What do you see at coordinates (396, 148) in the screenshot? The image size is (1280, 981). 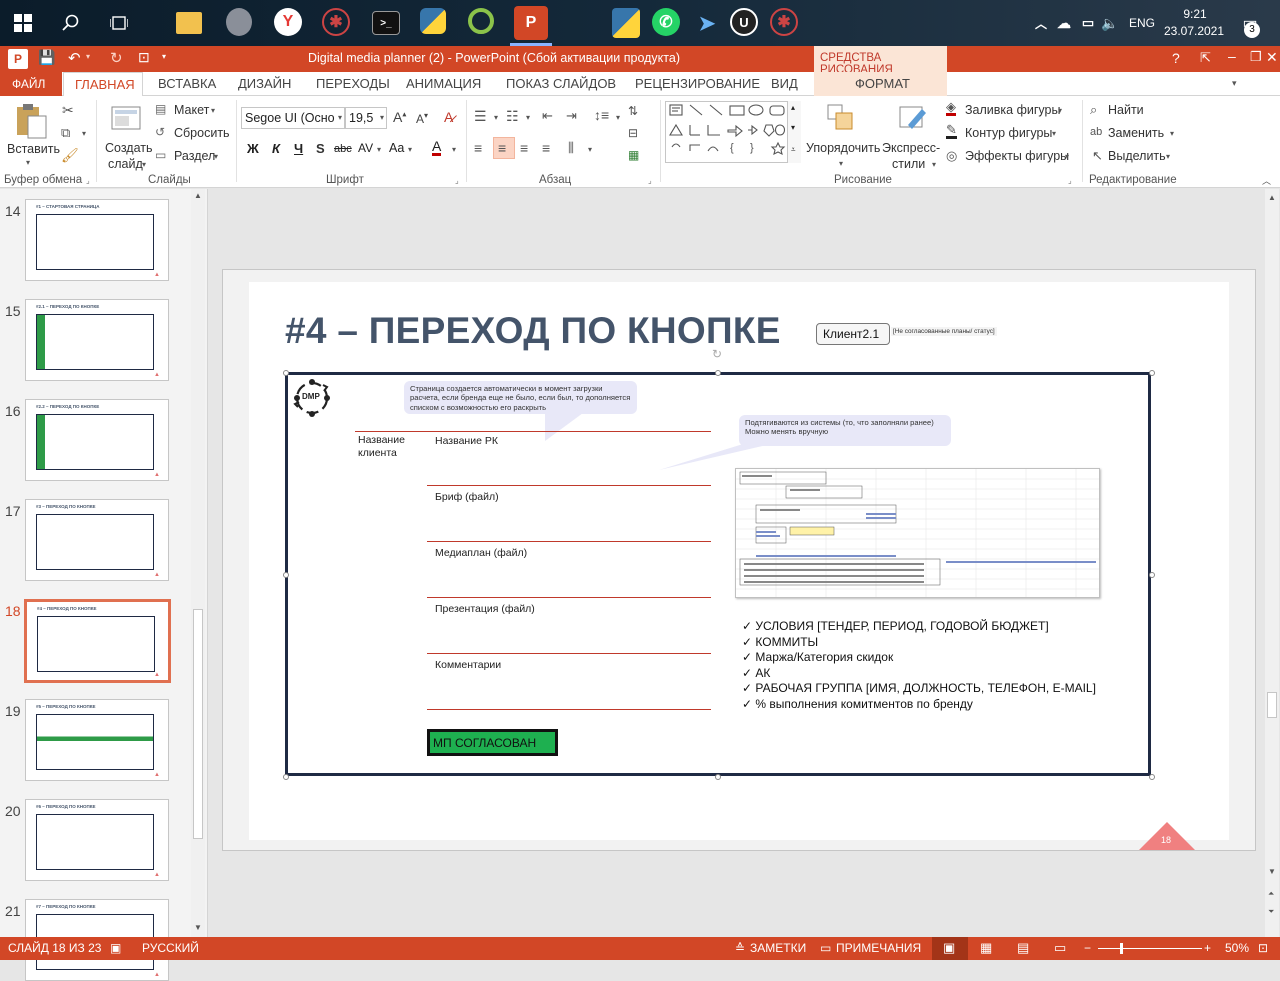 I see `change-case-icon: Aa` at bounding box center [396, 148].